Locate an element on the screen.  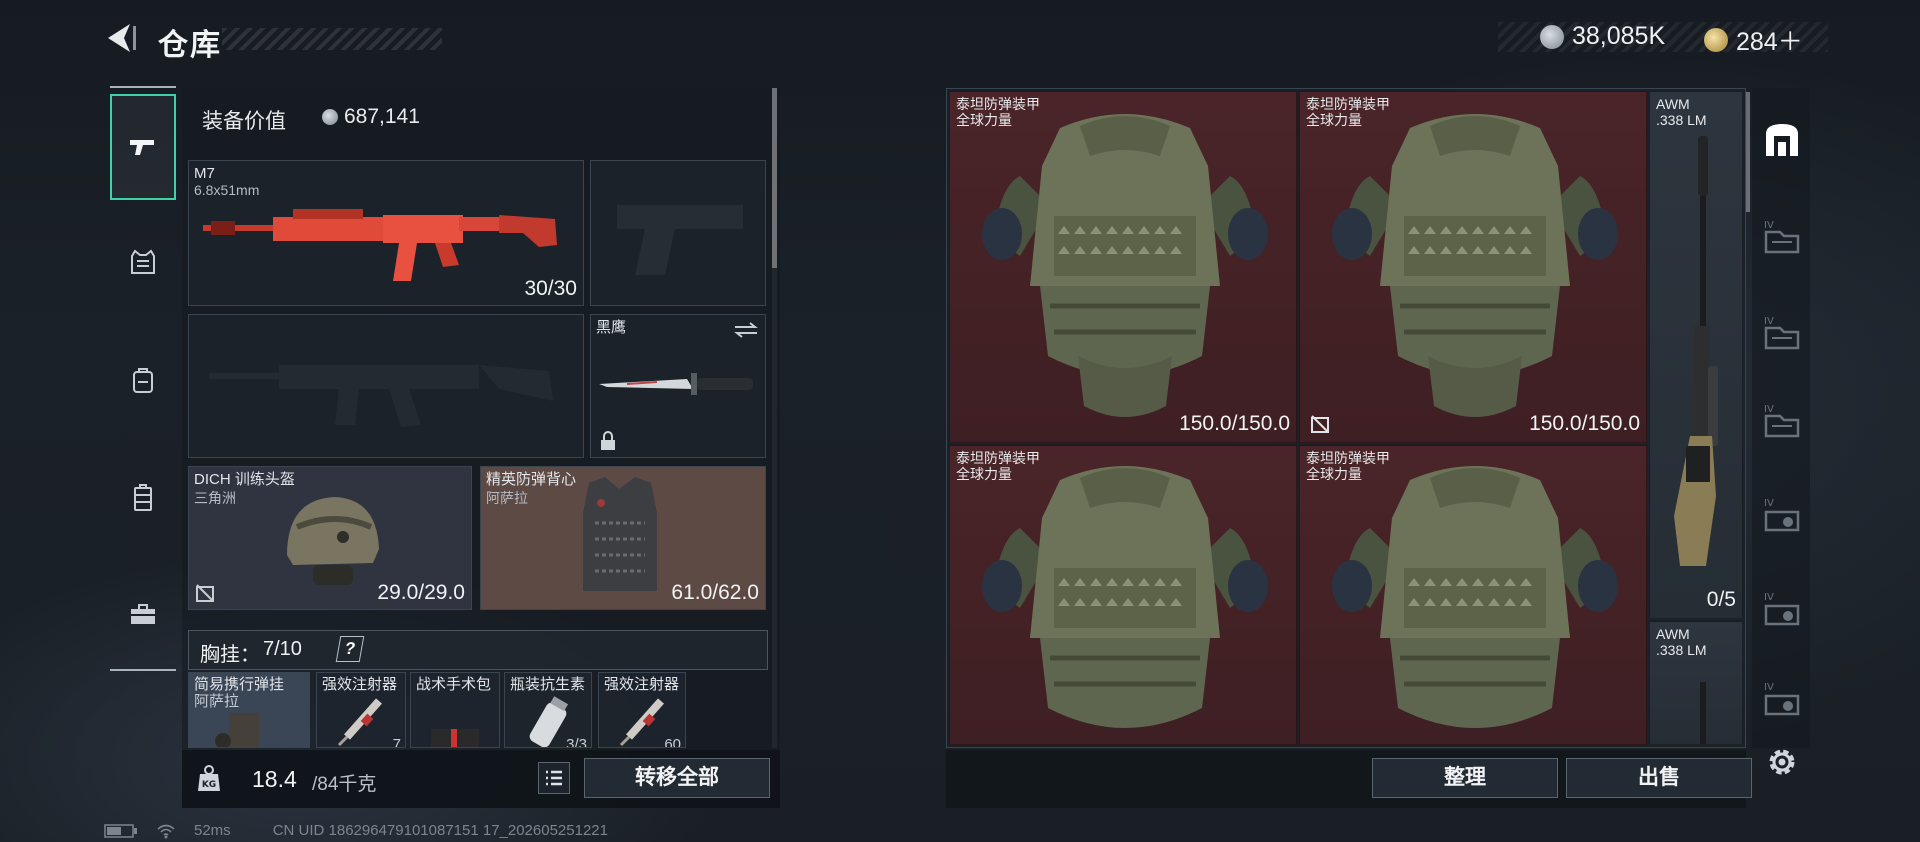
stash-item-rifle: AWM .338 LM 0/5 is located at coordinates (1696, 355).